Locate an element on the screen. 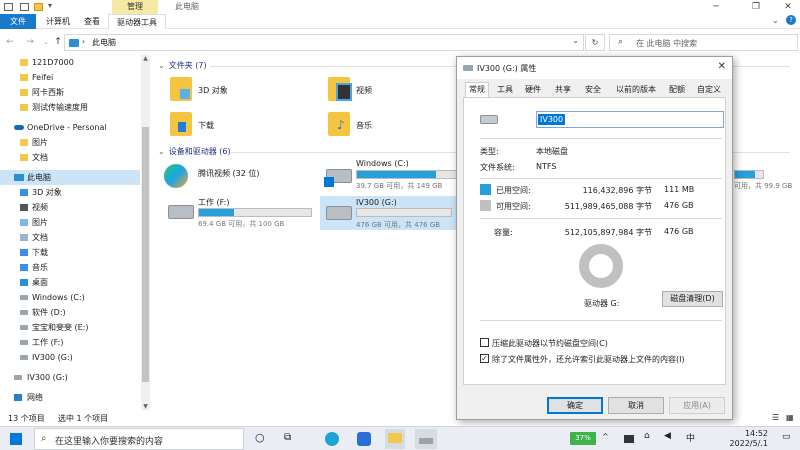 The height and width of the screenshot is (450, 800). sidebar-item: 音乐 is located at coordinates (70, 267).